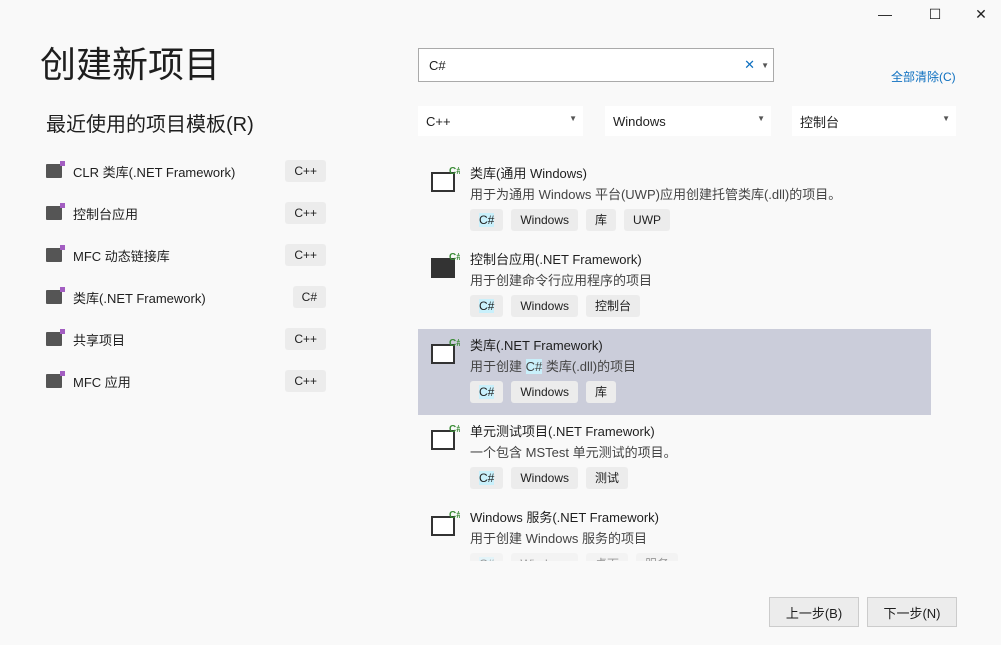  Describe the element at coordinates (154, 172) in the screenshot. I see `recent-template-label: CLR 类库(.NET Framework)` at that location.